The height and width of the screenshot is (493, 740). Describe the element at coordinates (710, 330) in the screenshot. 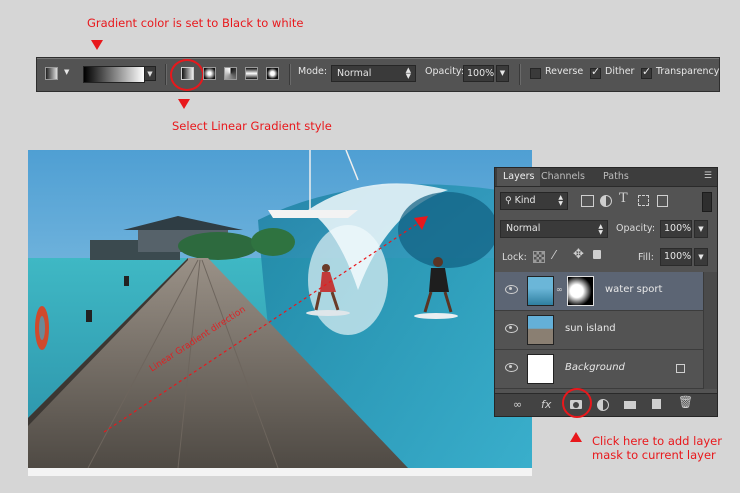

I see `panel-scrollbar` at that location.